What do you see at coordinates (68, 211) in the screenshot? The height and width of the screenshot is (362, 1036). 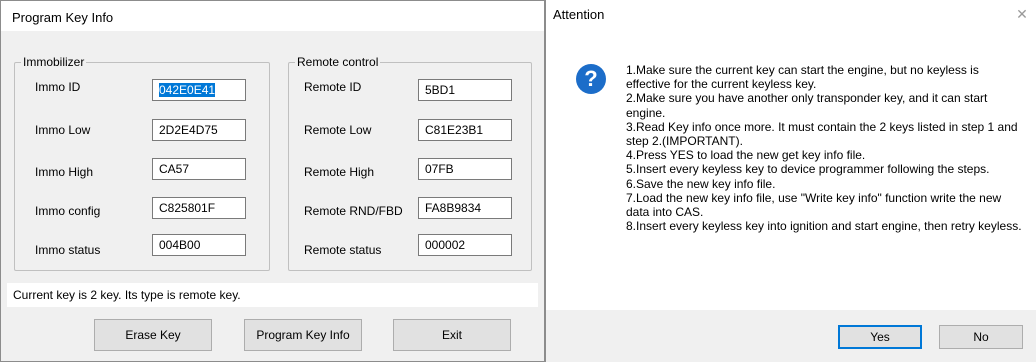 I see `immo-config-label: Immo config` at bounding box center [68, 211].